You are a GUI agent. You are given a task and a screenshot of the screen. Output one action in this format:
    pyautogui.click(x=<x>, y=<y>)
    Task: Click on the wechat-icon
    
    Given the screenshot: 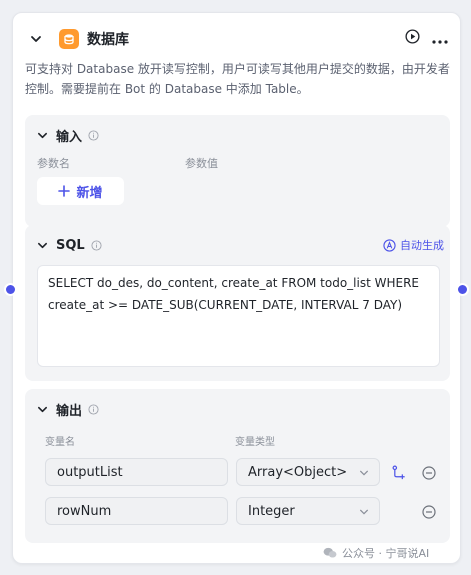 What is the action you would take?
    pyautogui.click(x=330, y=552)
    